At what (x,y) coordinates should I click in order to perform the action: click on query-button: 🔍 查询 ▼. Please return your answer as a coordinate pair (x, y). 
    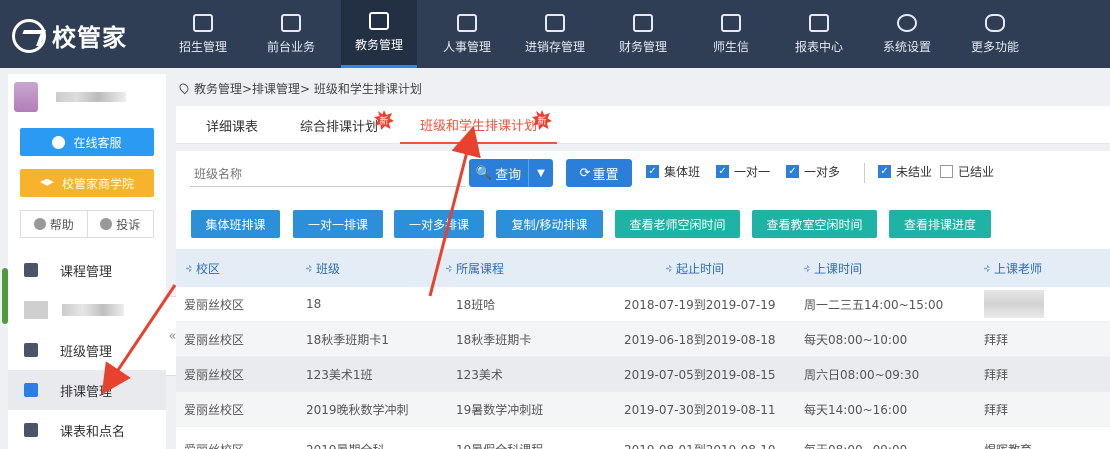
    Looking at the image, I should click on (511, 173).